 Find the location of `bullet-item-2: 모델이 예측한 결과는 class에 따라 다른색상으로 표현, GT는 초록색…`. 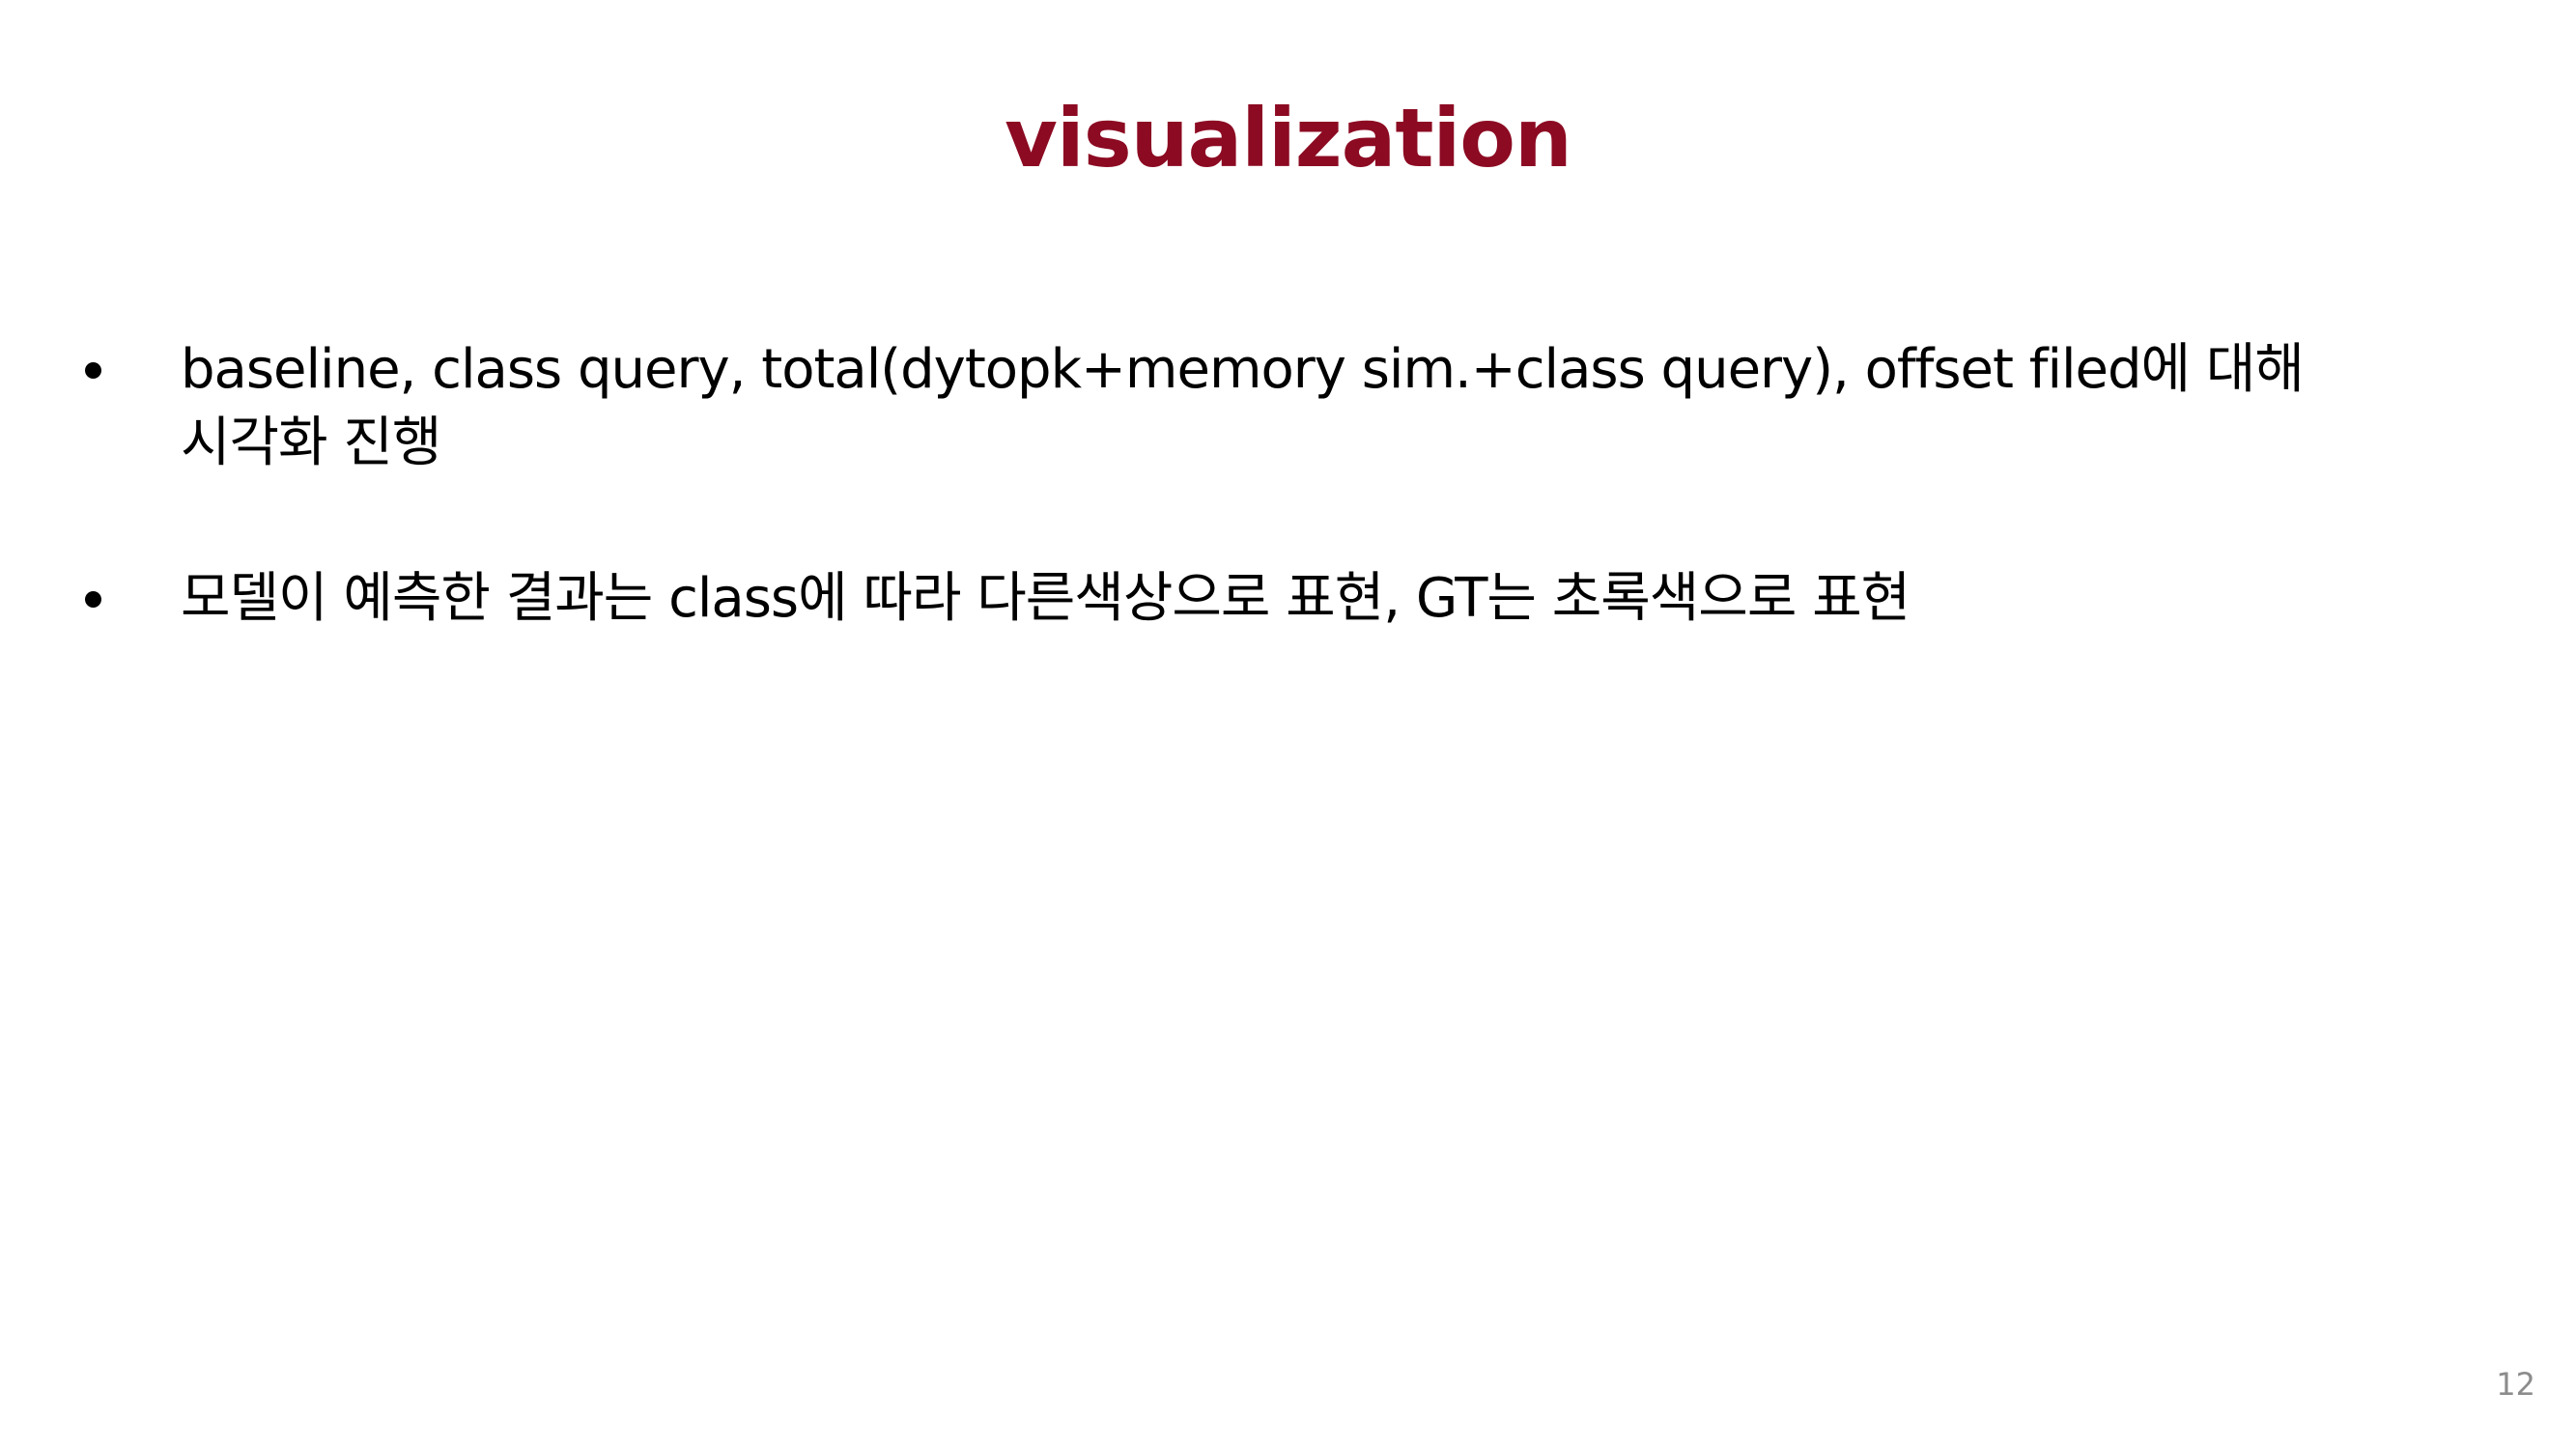

bullet-item-2: 모델이 예측한 결과는 class에 따라 다른색상으로 표현, GT는 초록색… is located at coordinates (1255, 599).